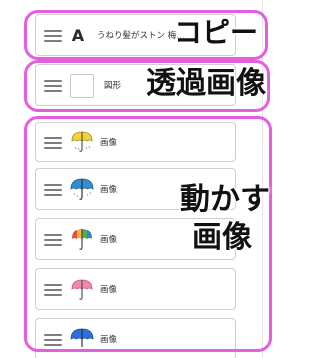 The height and width of the screenshot is (358, 320). Describe the element at coordinates (82, 239) in the screenshot. I see `rainbow-umbrella-icon` at that location.